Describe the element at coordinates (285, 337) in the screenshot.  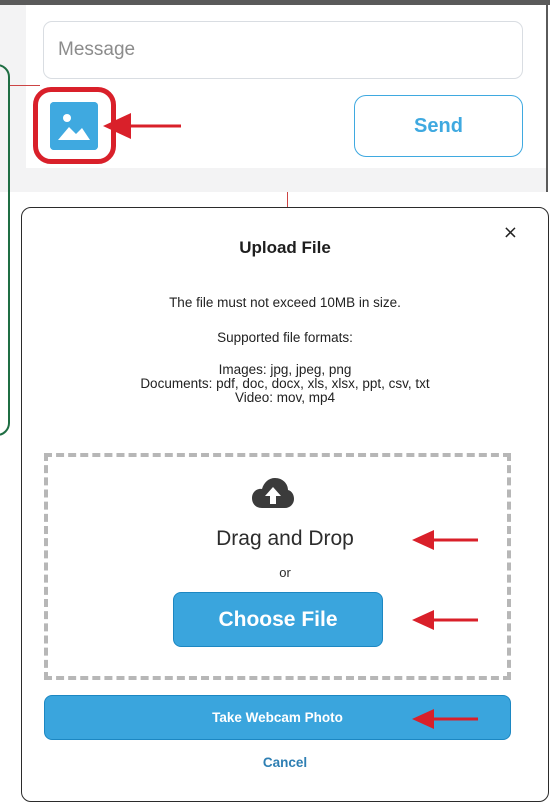
I see `formats-title: Supported file formats:` at that location.